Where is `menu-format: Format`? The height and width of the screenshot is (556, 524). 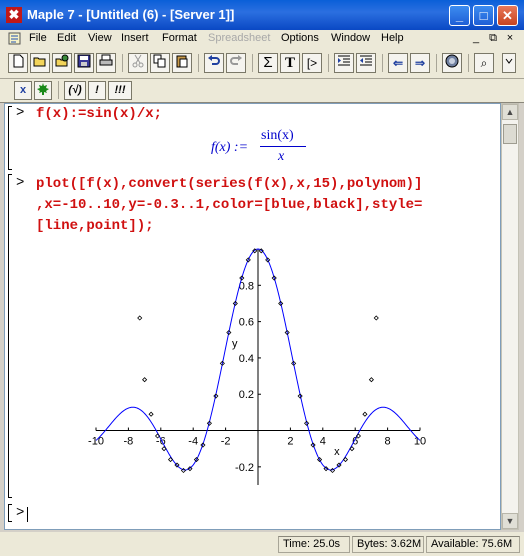
menu-format: Format is located at coordinates (179, 38).